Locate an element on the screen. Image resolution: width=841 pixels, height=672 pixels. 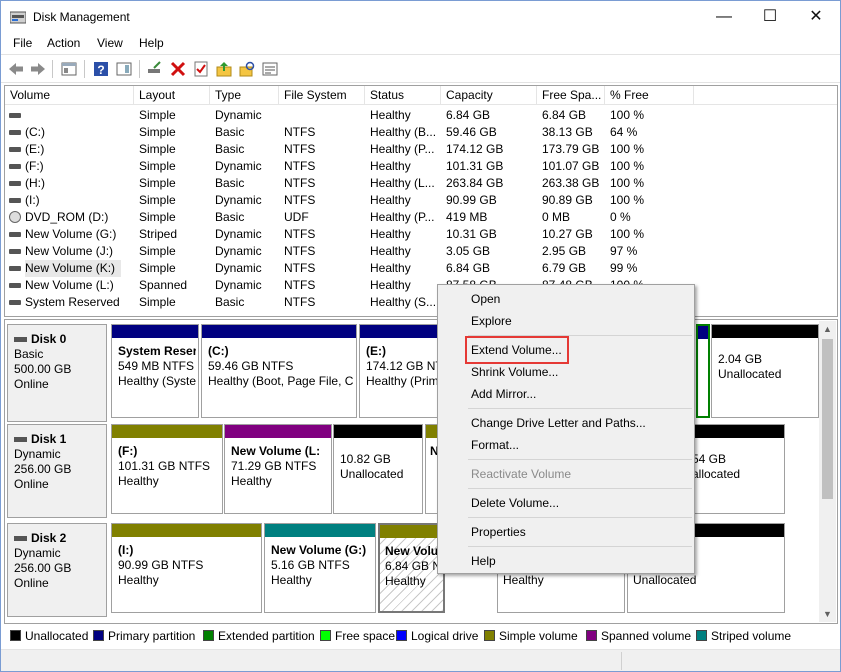
column-header-percent-free: % Free is located at coordinates (649, 95).